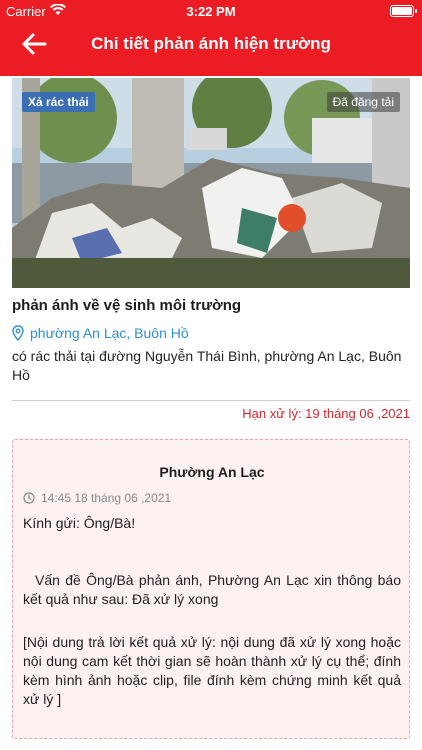  Describe the element at coordinates (79, 523) in the screenshot. I see `reply-greeting: Kính gửi: Ông/Bà!` at that location.